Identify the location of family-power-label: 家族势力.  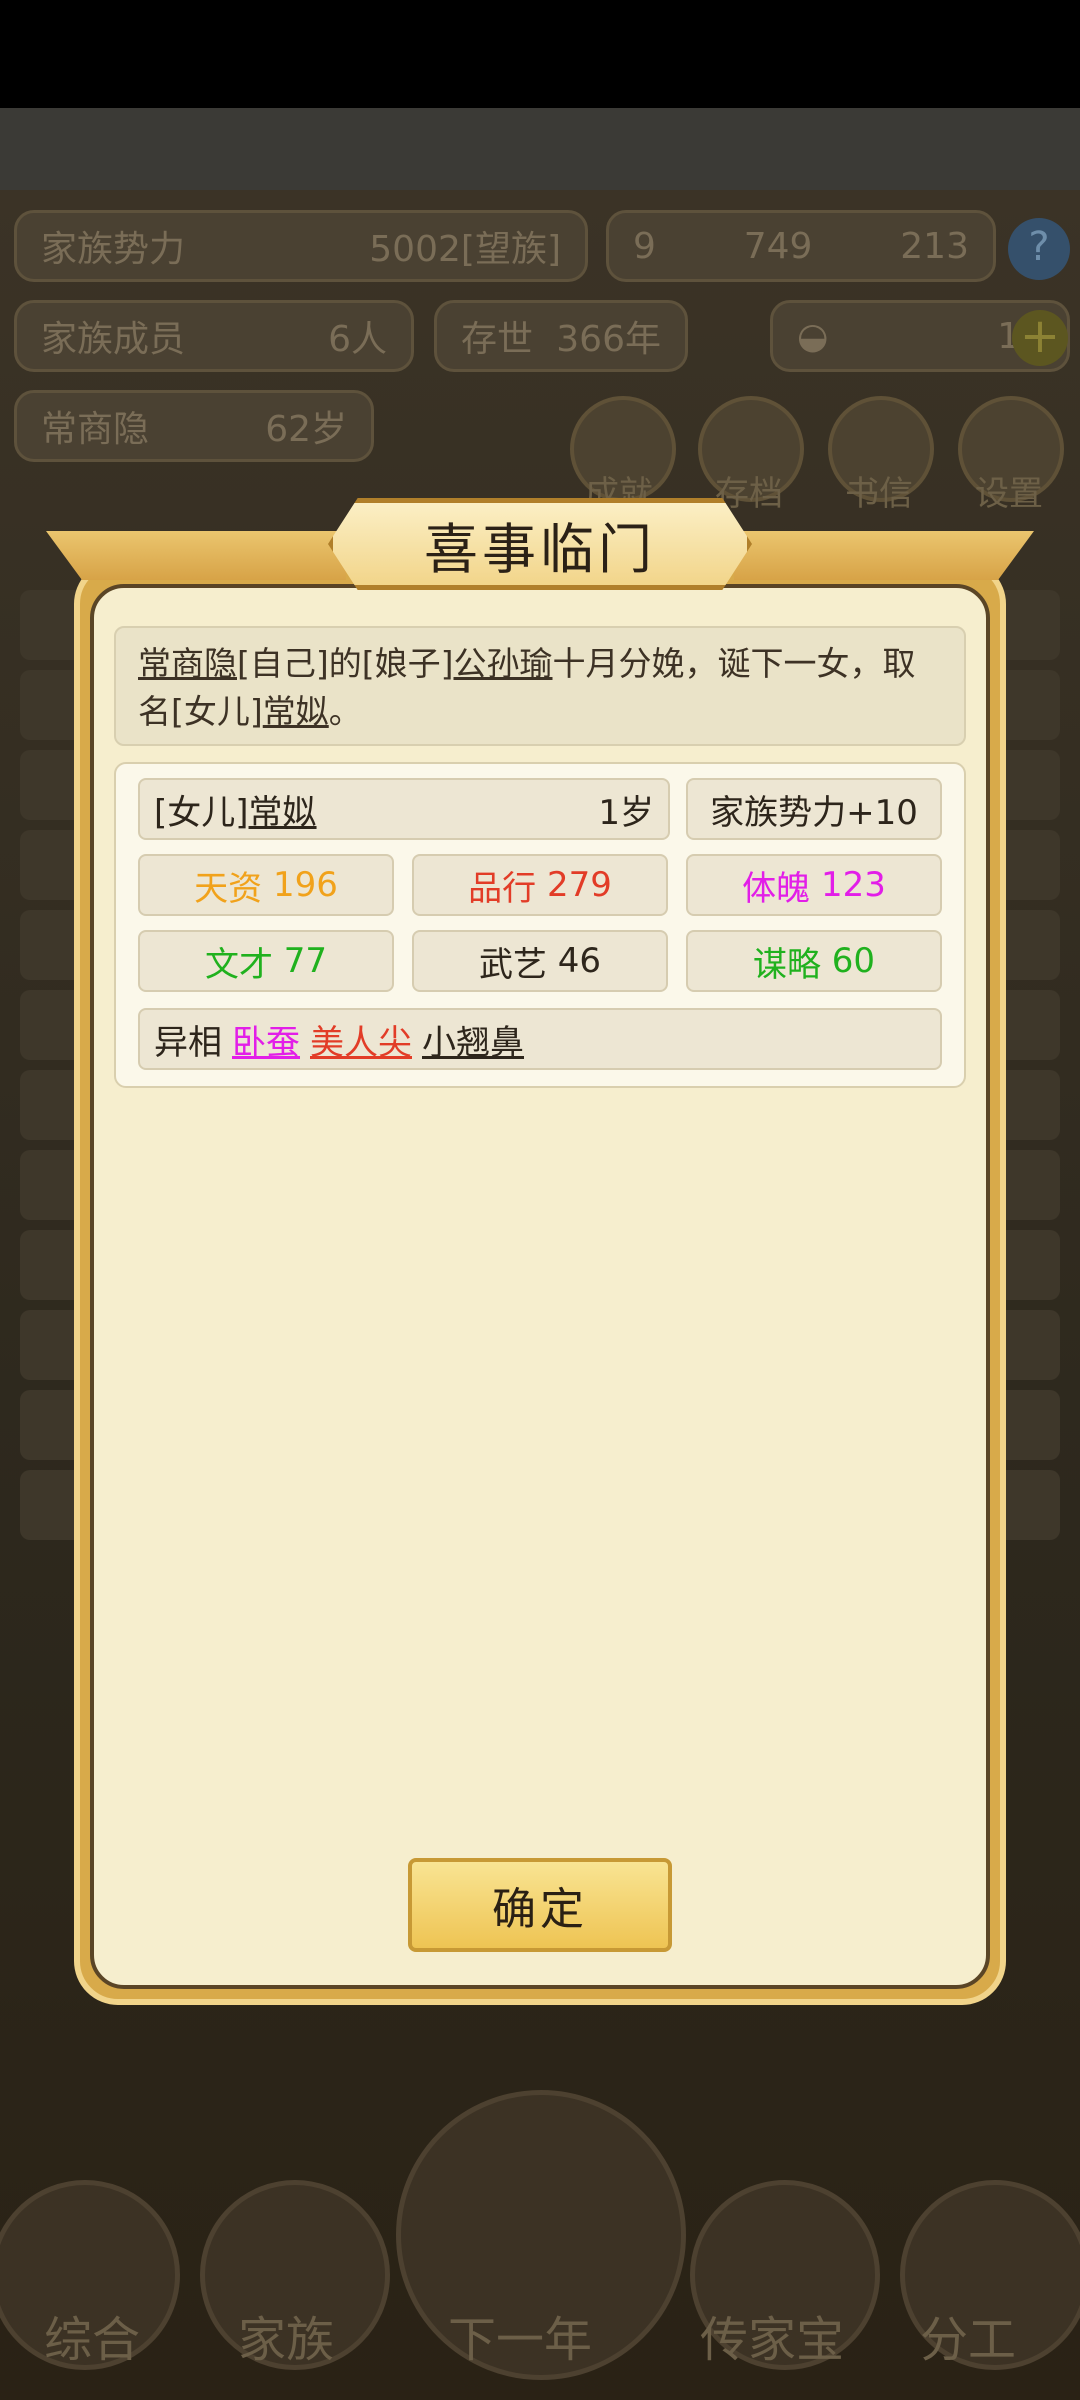
(113, 249).